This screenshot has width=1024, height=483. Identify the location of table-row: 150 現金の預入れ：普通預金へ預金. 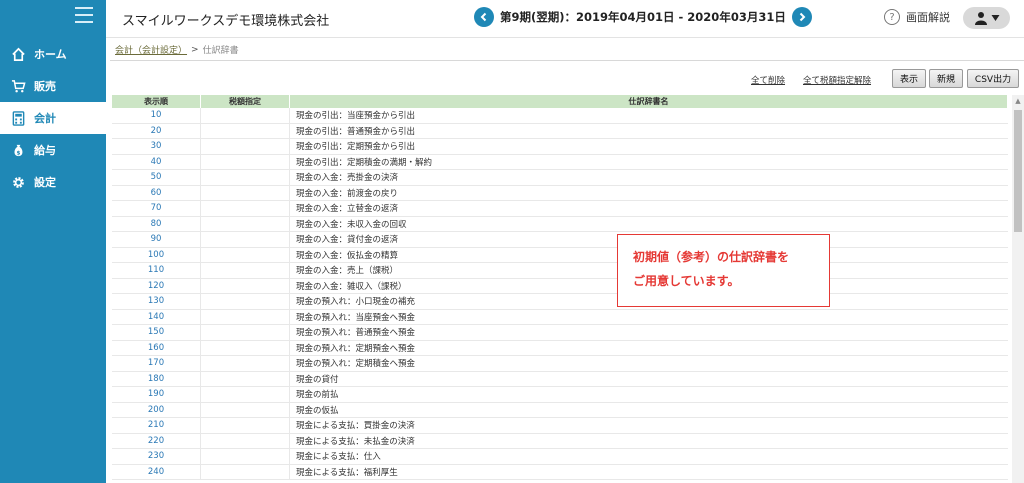
(560, 333).